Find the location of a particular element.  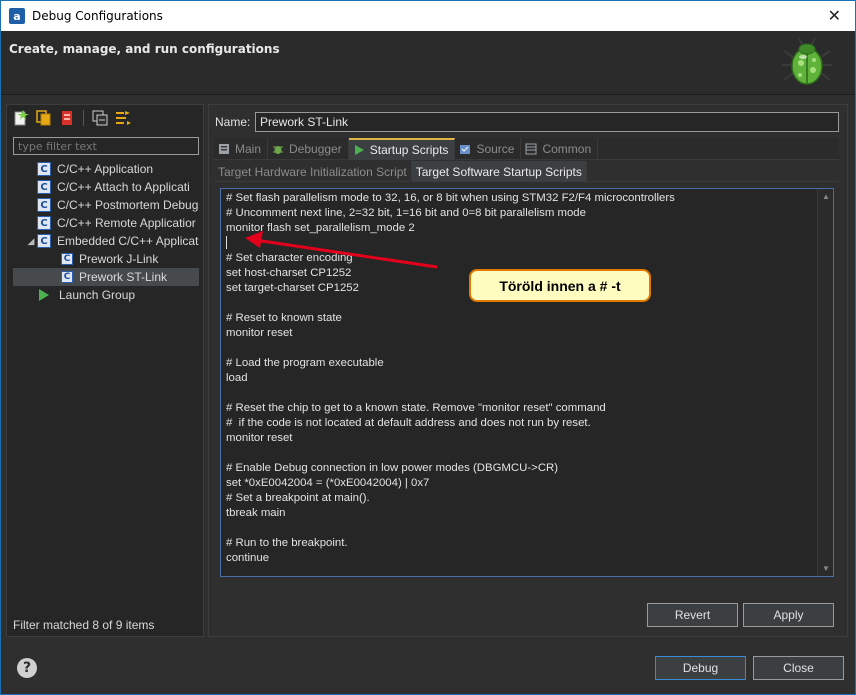

filter-input is located at coordinates (106, 146).